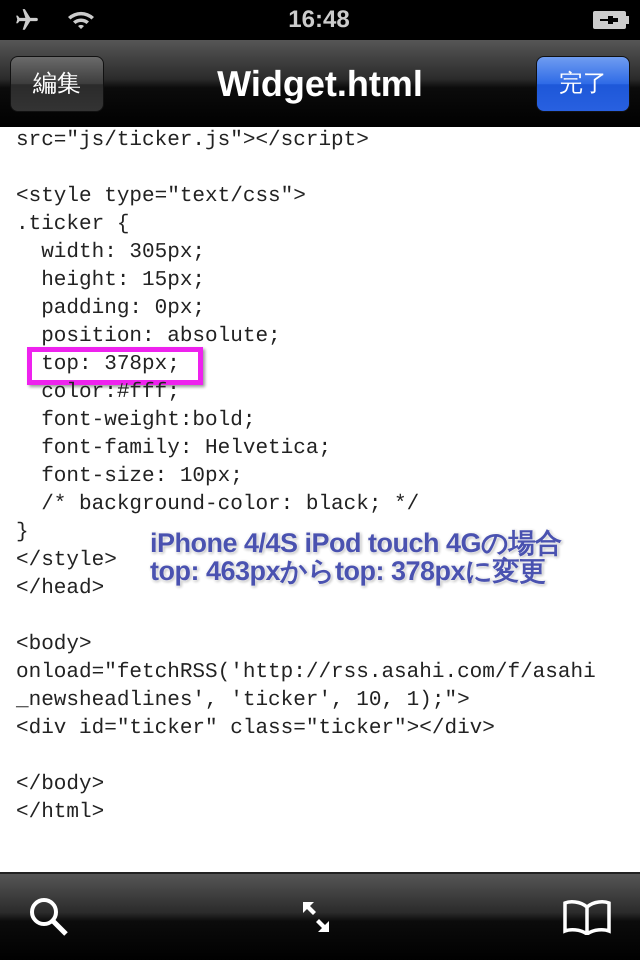 This screenshot has width=640, height=960. Describe the element at coordinates (192, 140) in the screenshot. I see `code-line: src="js/ticker.js"></script>` at that location.